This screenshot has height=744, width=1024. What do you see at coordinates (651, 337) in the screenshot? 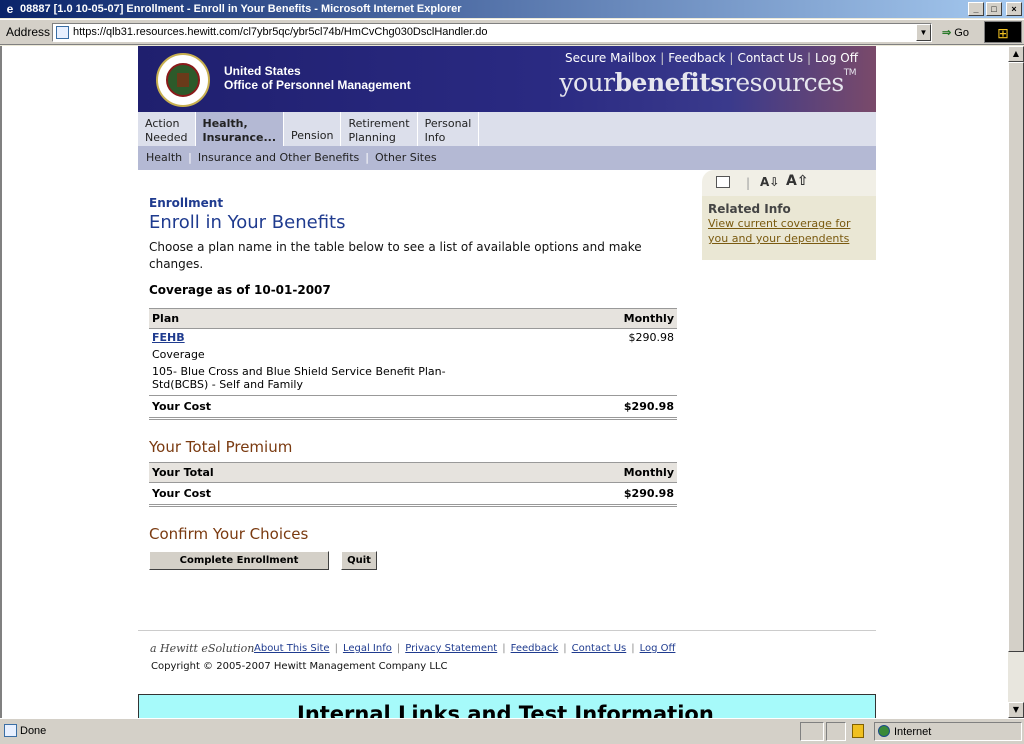
I see `plan-amount: $290.98` at bounding box center [651, 337].